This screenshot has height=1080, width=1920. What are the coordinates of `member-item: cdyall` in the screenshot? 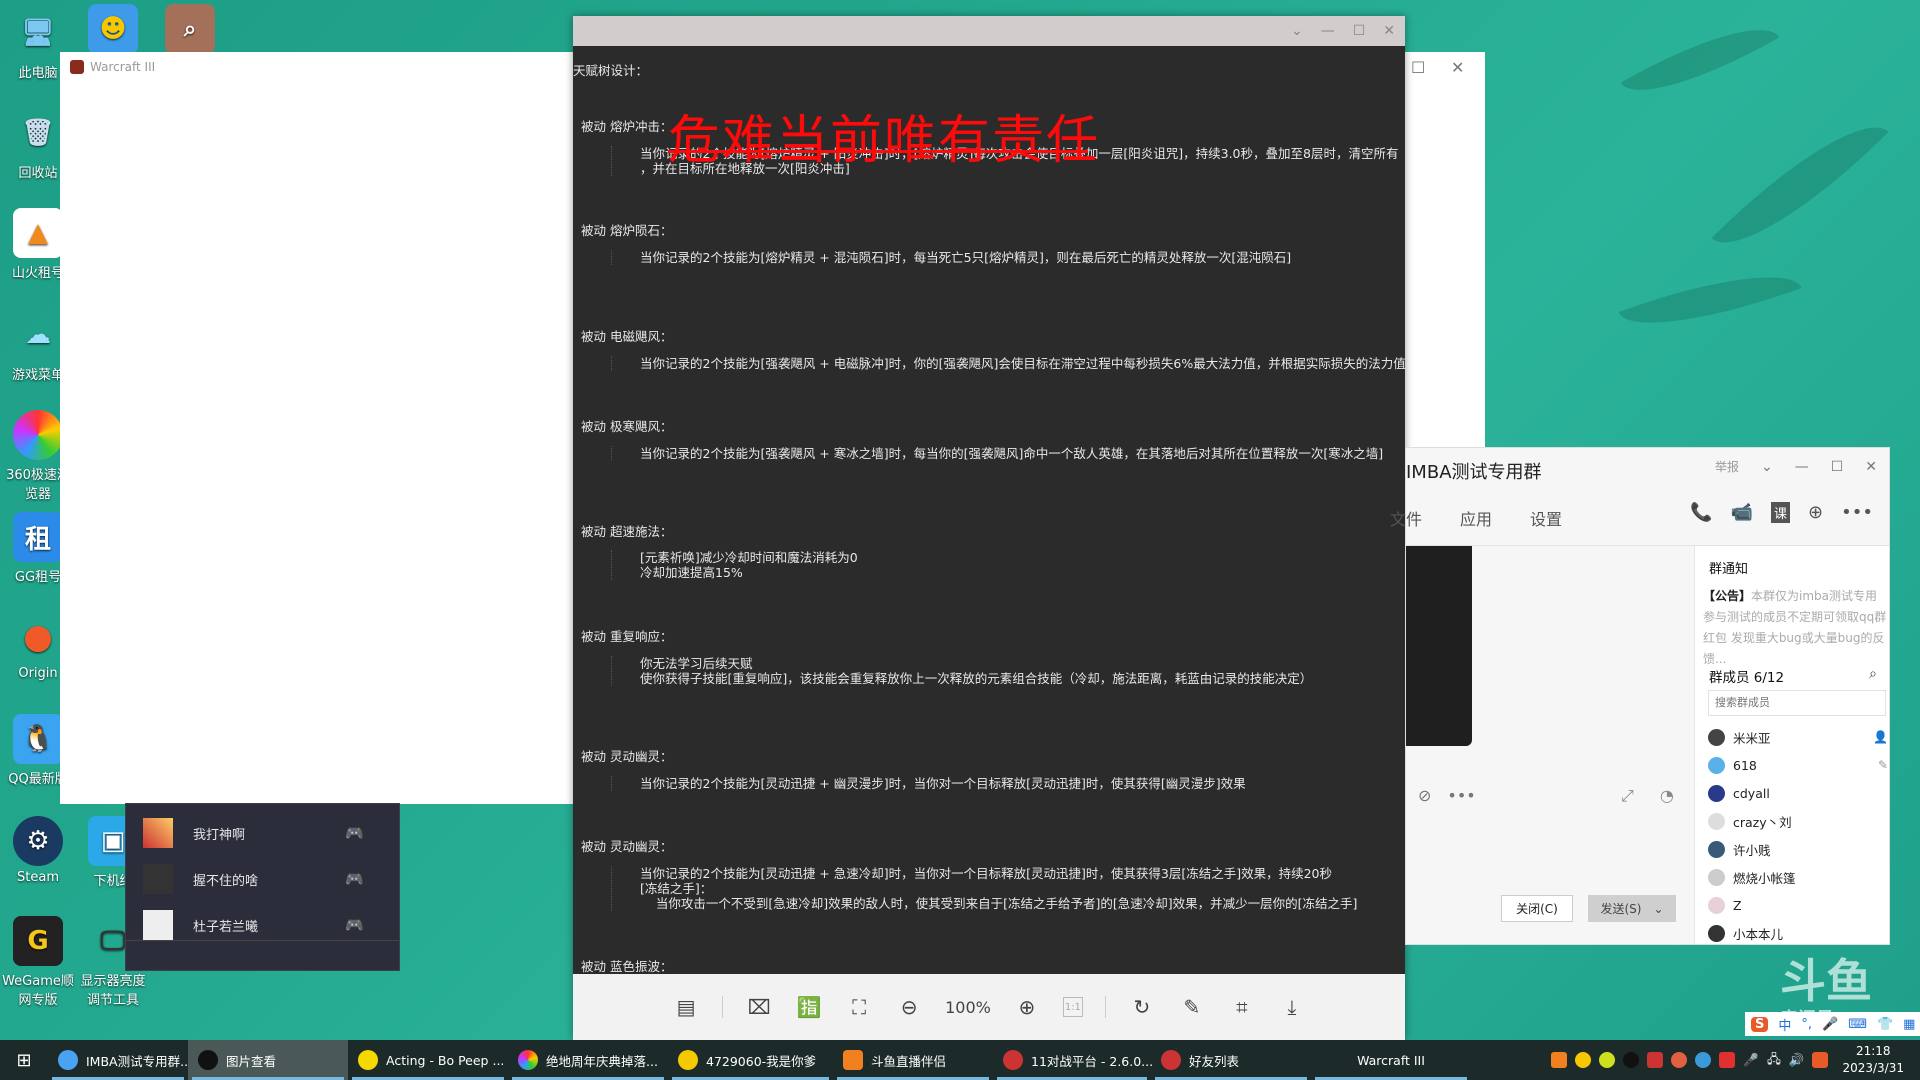 It's located at (1798, 793).